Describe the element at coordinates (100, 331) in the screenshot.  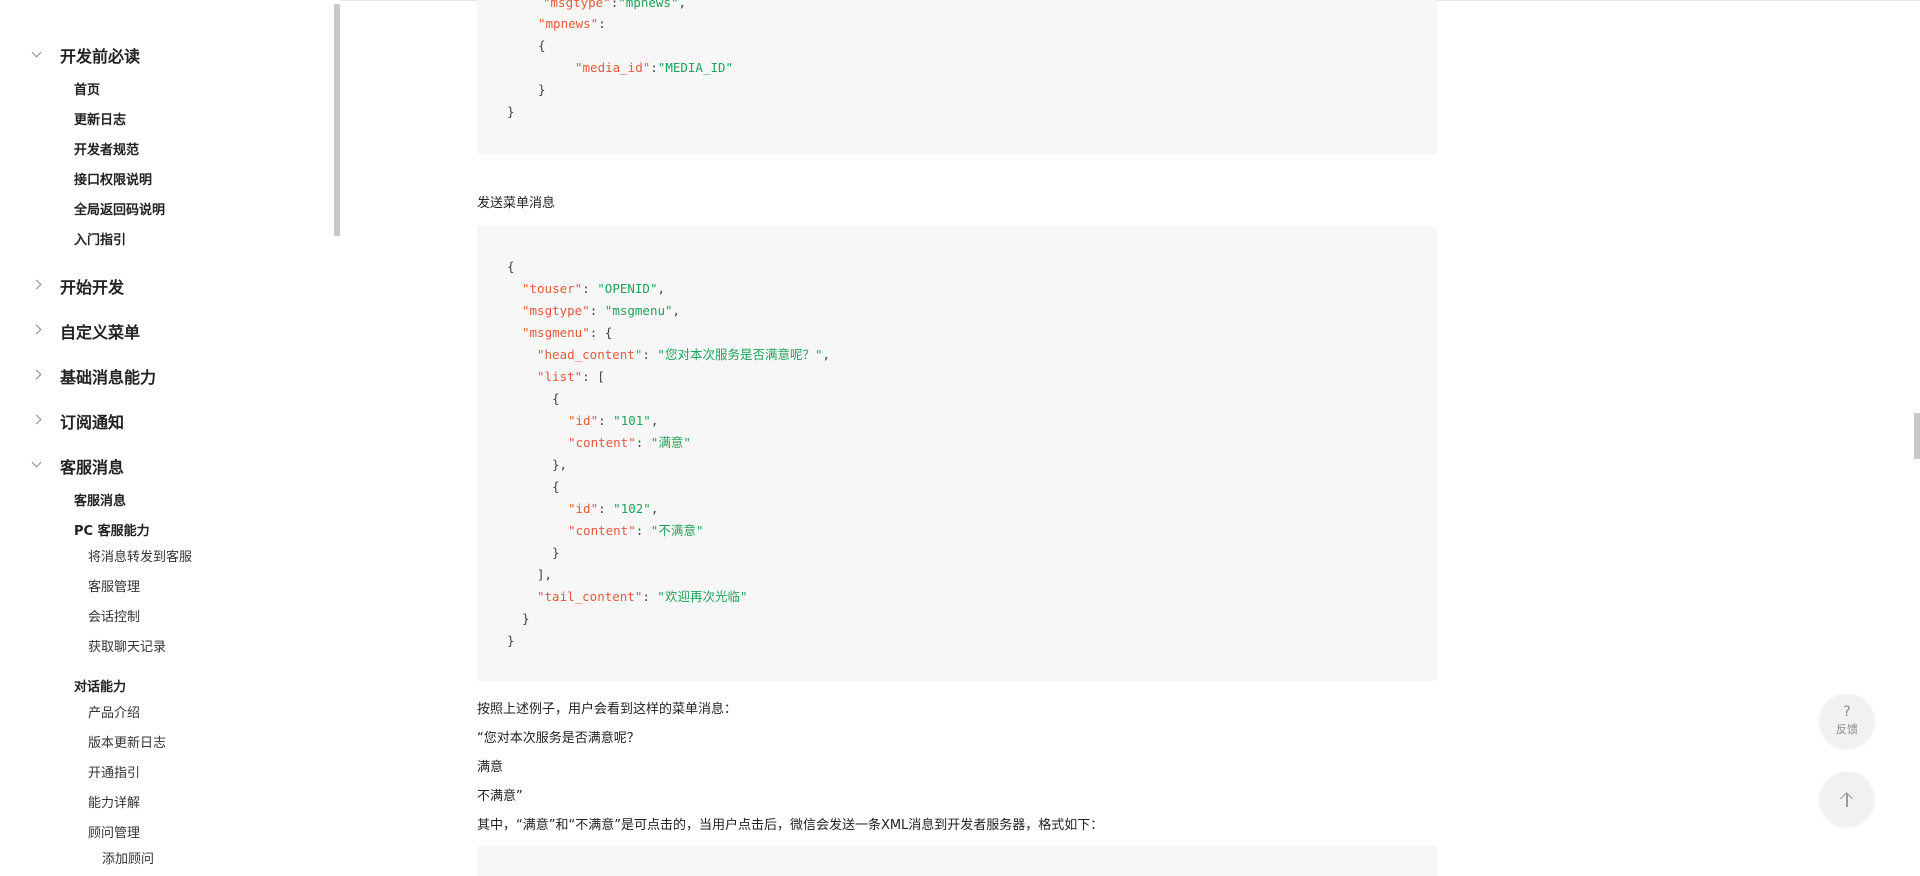
I see `sidebar-group-custom-menu: 自定义菜单` at that location.